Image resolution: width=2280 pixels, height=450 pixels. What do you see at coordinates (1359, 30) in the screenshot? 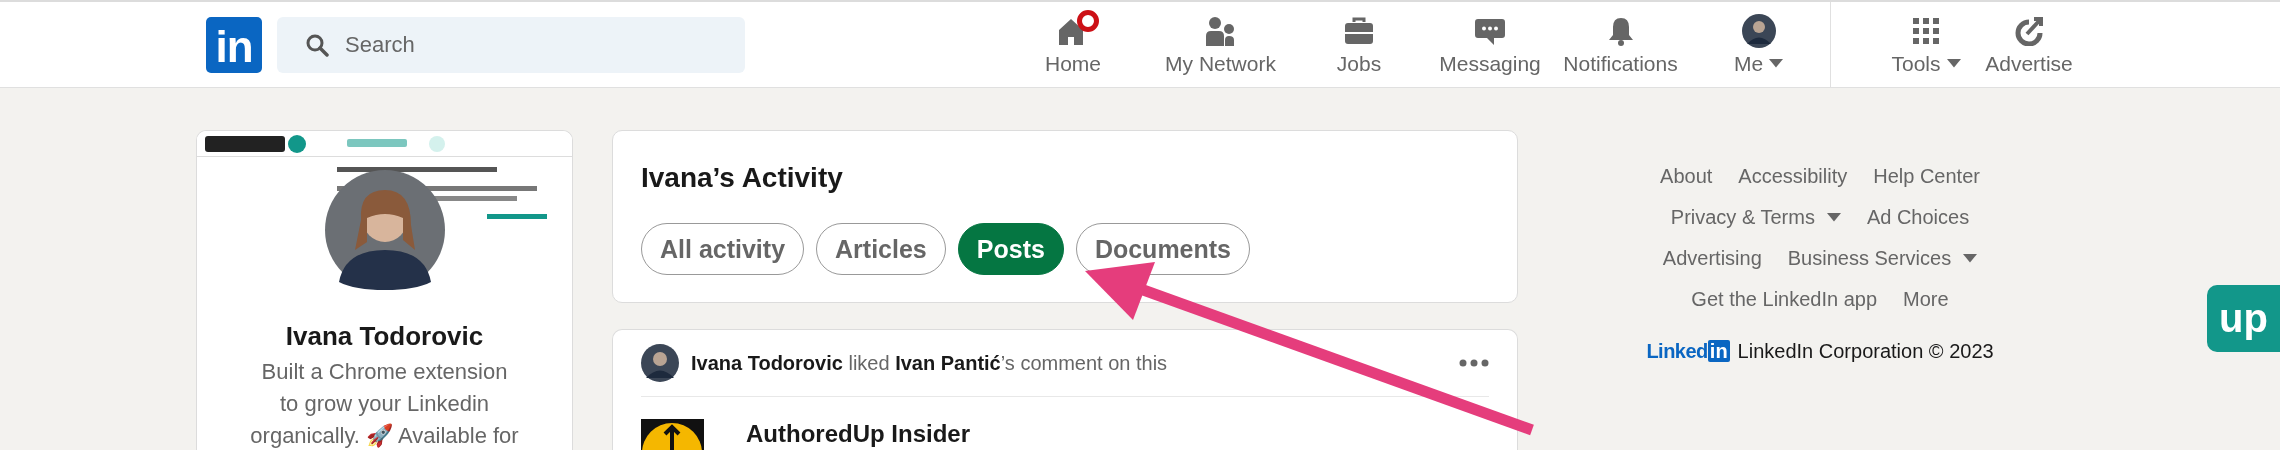
I see `briefcase-icon` at bounding box center [1359, 30].